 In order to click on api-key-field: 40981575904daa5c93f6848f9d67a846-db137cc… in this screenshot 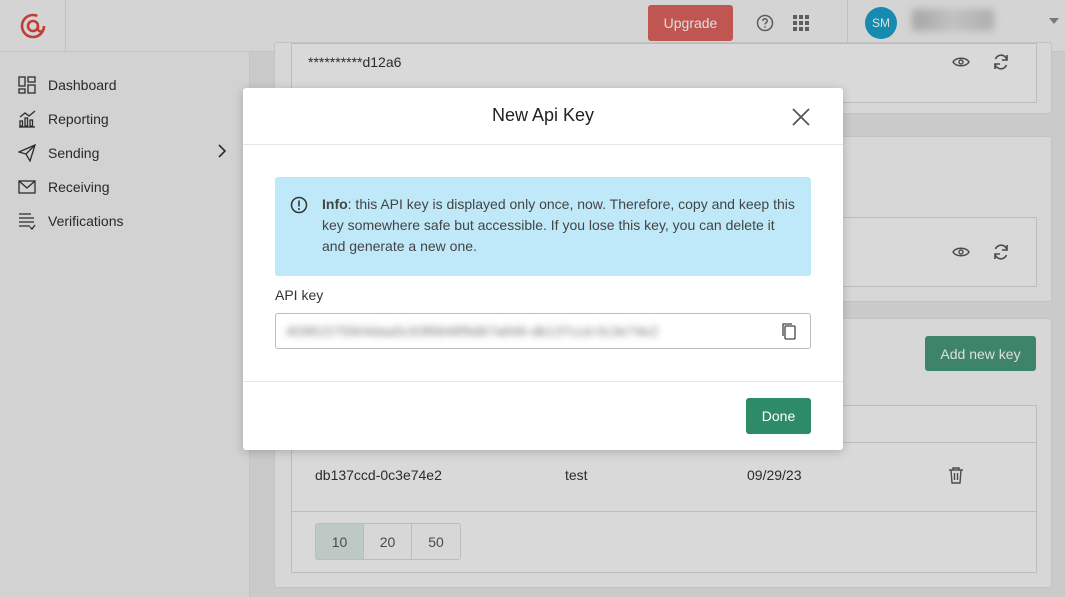, I will do `click(543, 331)`.